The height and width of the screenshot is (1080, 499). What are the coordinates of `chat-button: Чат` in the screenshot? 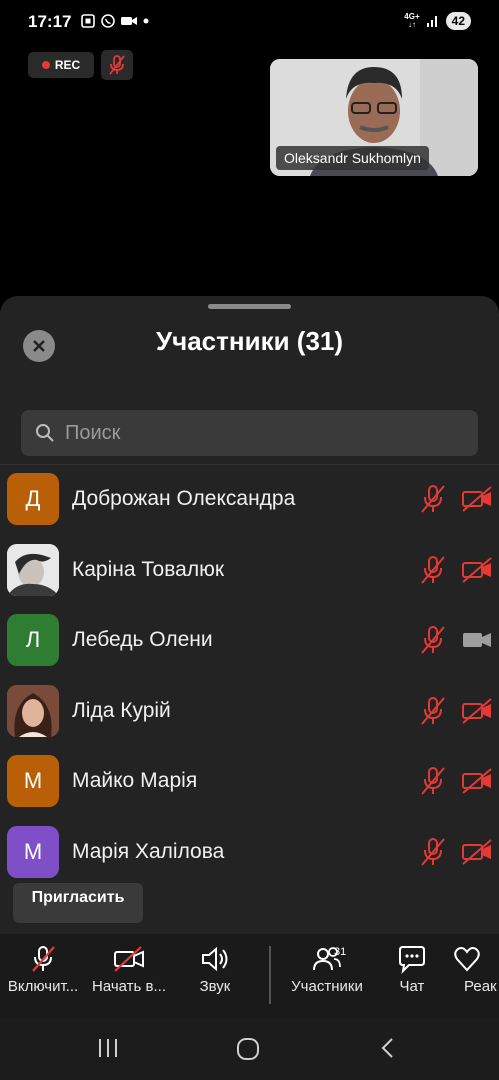 It's located at (412, 969).